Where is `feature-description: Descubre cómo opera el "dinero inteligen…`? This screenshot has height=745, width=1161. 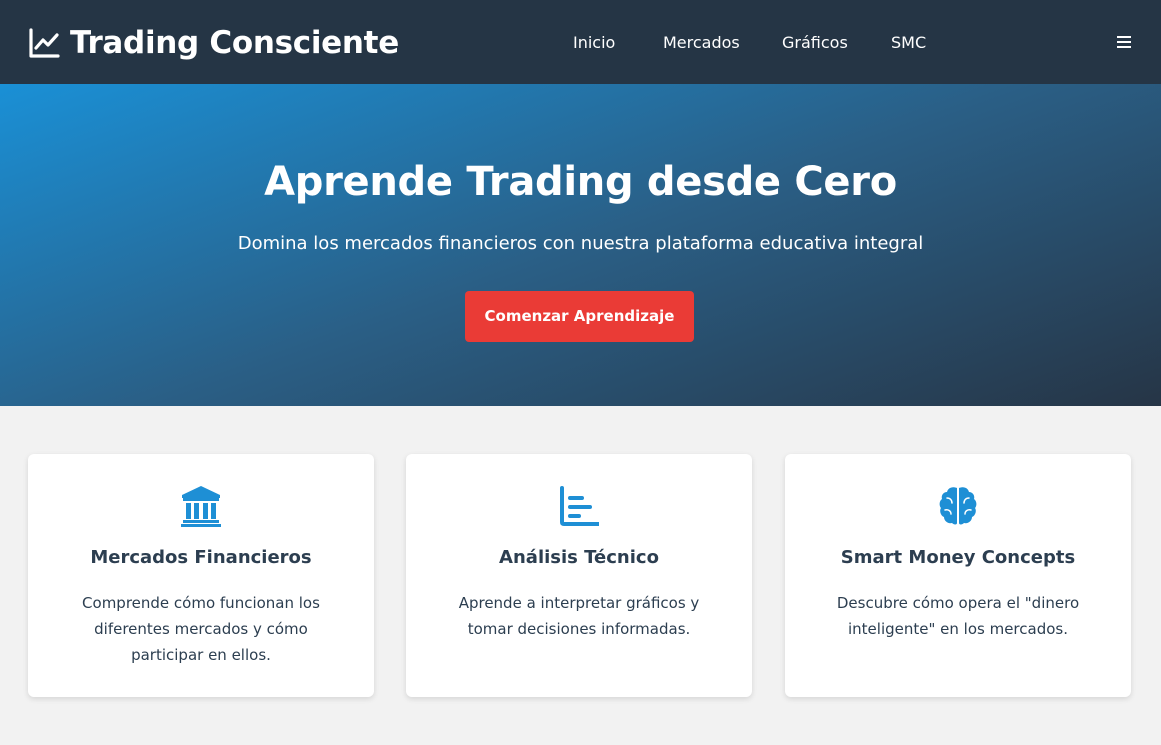
feature-description: Descubre cómo opera el "dinero inteligen… is located at coordinates (958, 616).